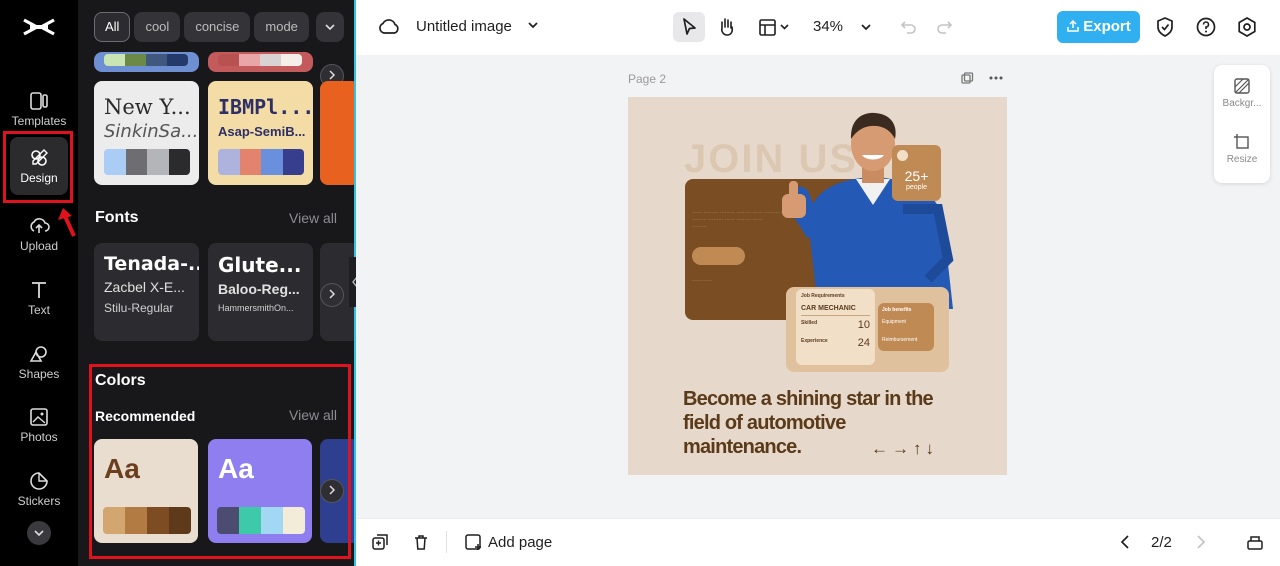 This screenshot has width=1280, height=566. I want to click on cloud-icon, so click(389, 27).